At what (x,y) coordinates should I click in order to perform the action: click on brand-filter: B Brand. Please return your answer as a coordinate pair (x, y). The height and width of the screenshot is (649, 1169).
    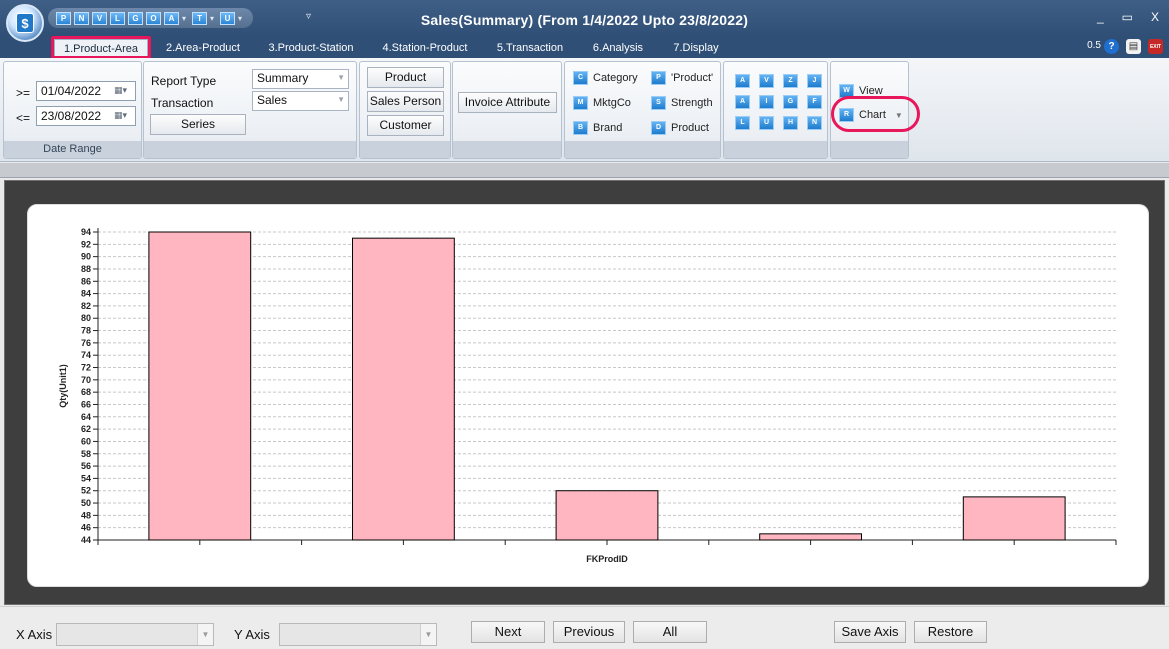
    Looking at the image, I should click on (597, 128).